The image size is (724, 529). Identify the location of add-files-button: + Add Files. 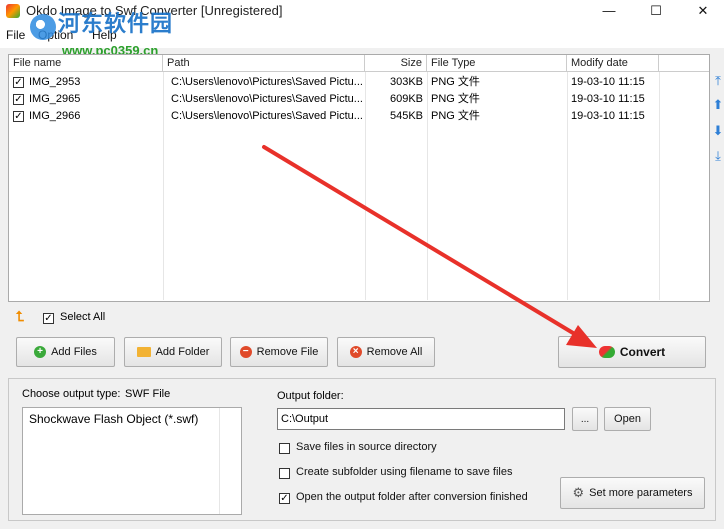
(65, 352).